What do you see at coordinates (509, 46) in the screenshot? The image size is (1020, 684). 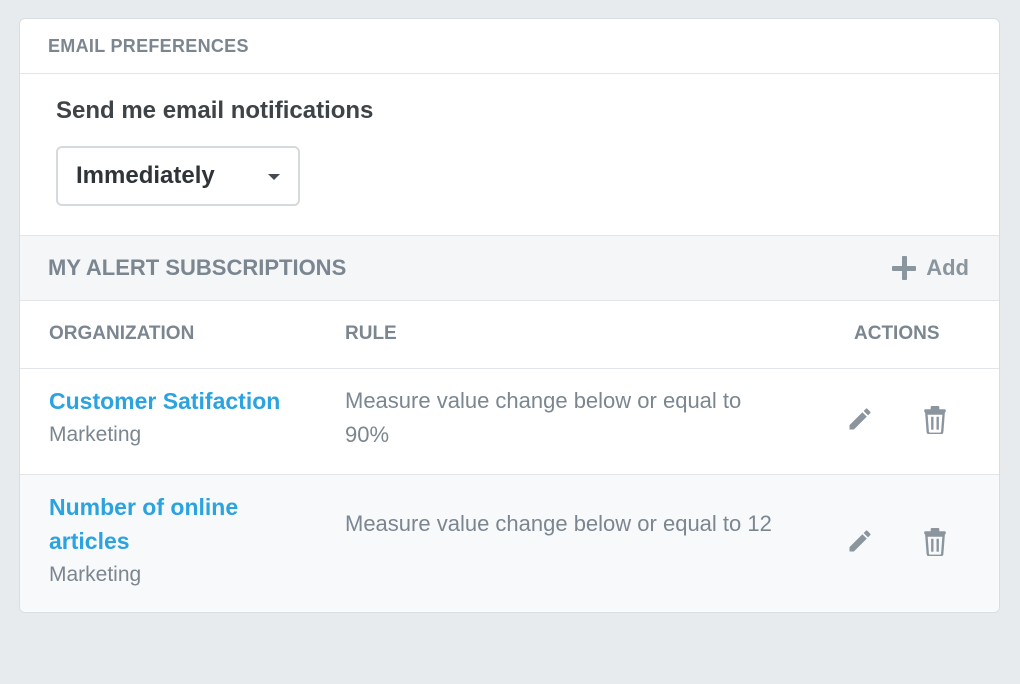 I see `card-header: EMAIL PREFERENCES` at bounding box center [509, 46].